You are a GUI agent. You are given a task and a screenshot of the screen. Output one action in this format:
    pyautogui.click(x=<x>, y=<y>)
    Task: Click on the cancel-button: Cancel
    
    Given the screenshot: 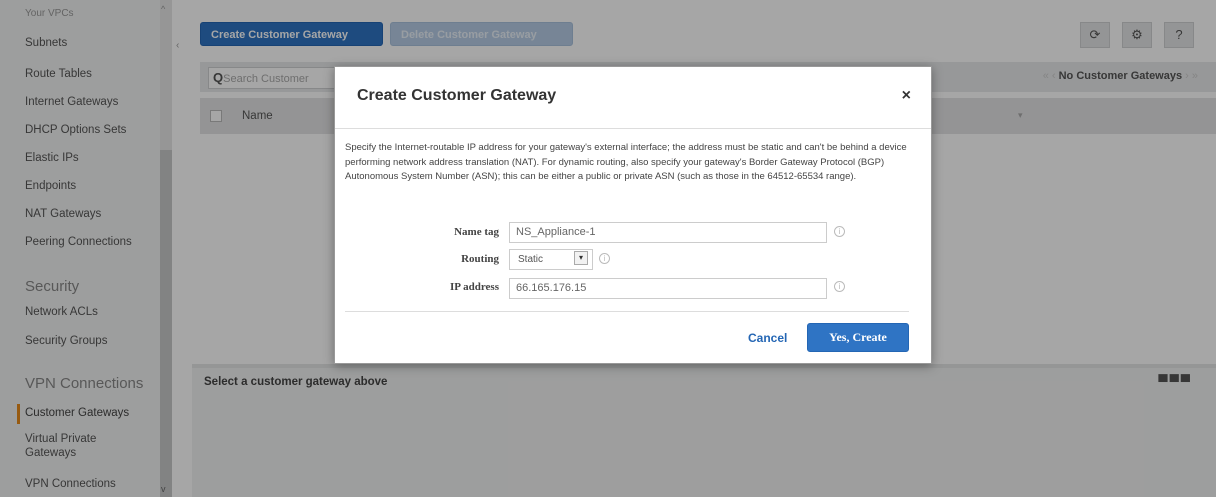 What is the action you would take?
    pyautogui.click(x=767, y=338)
    